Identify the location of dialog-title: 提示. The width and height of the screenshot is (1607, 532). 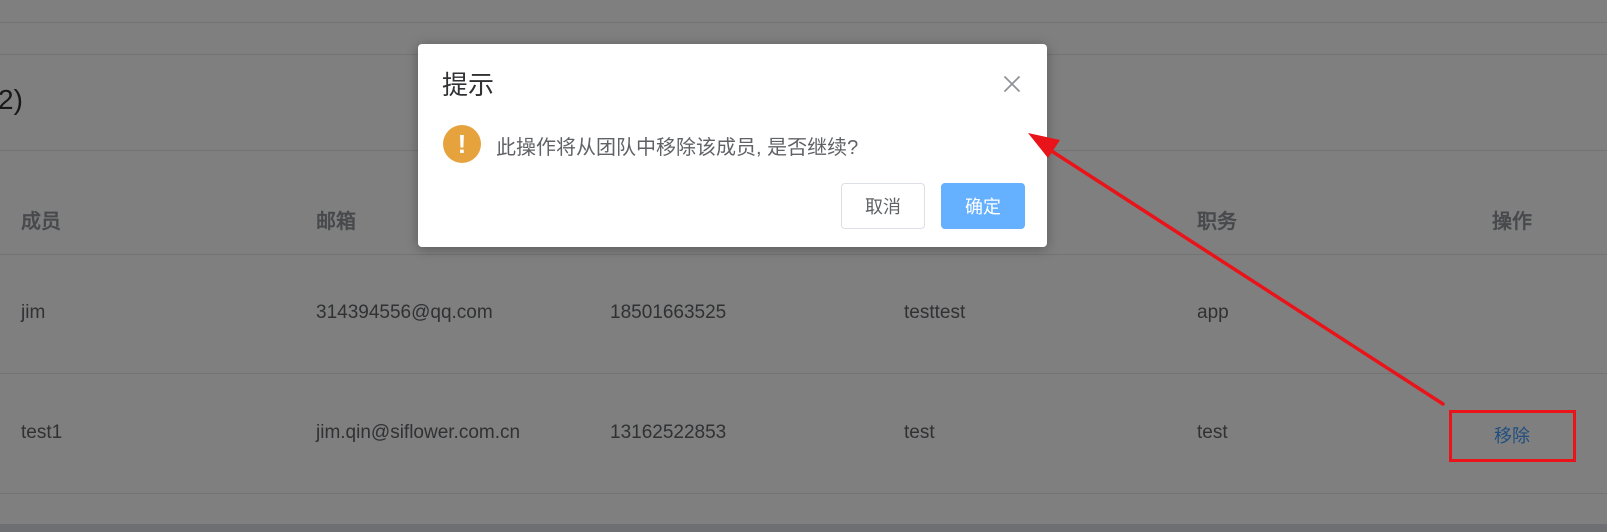
(468, 85).